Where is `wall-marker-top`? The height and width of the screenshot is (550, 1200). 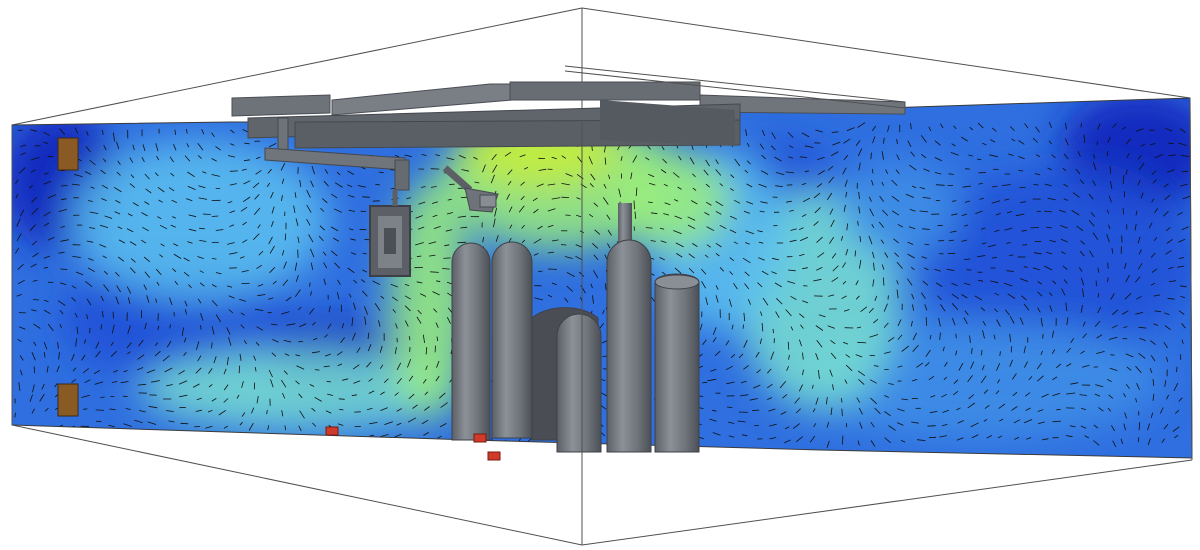 wall-marker-top is located at coordinates (68, 154).